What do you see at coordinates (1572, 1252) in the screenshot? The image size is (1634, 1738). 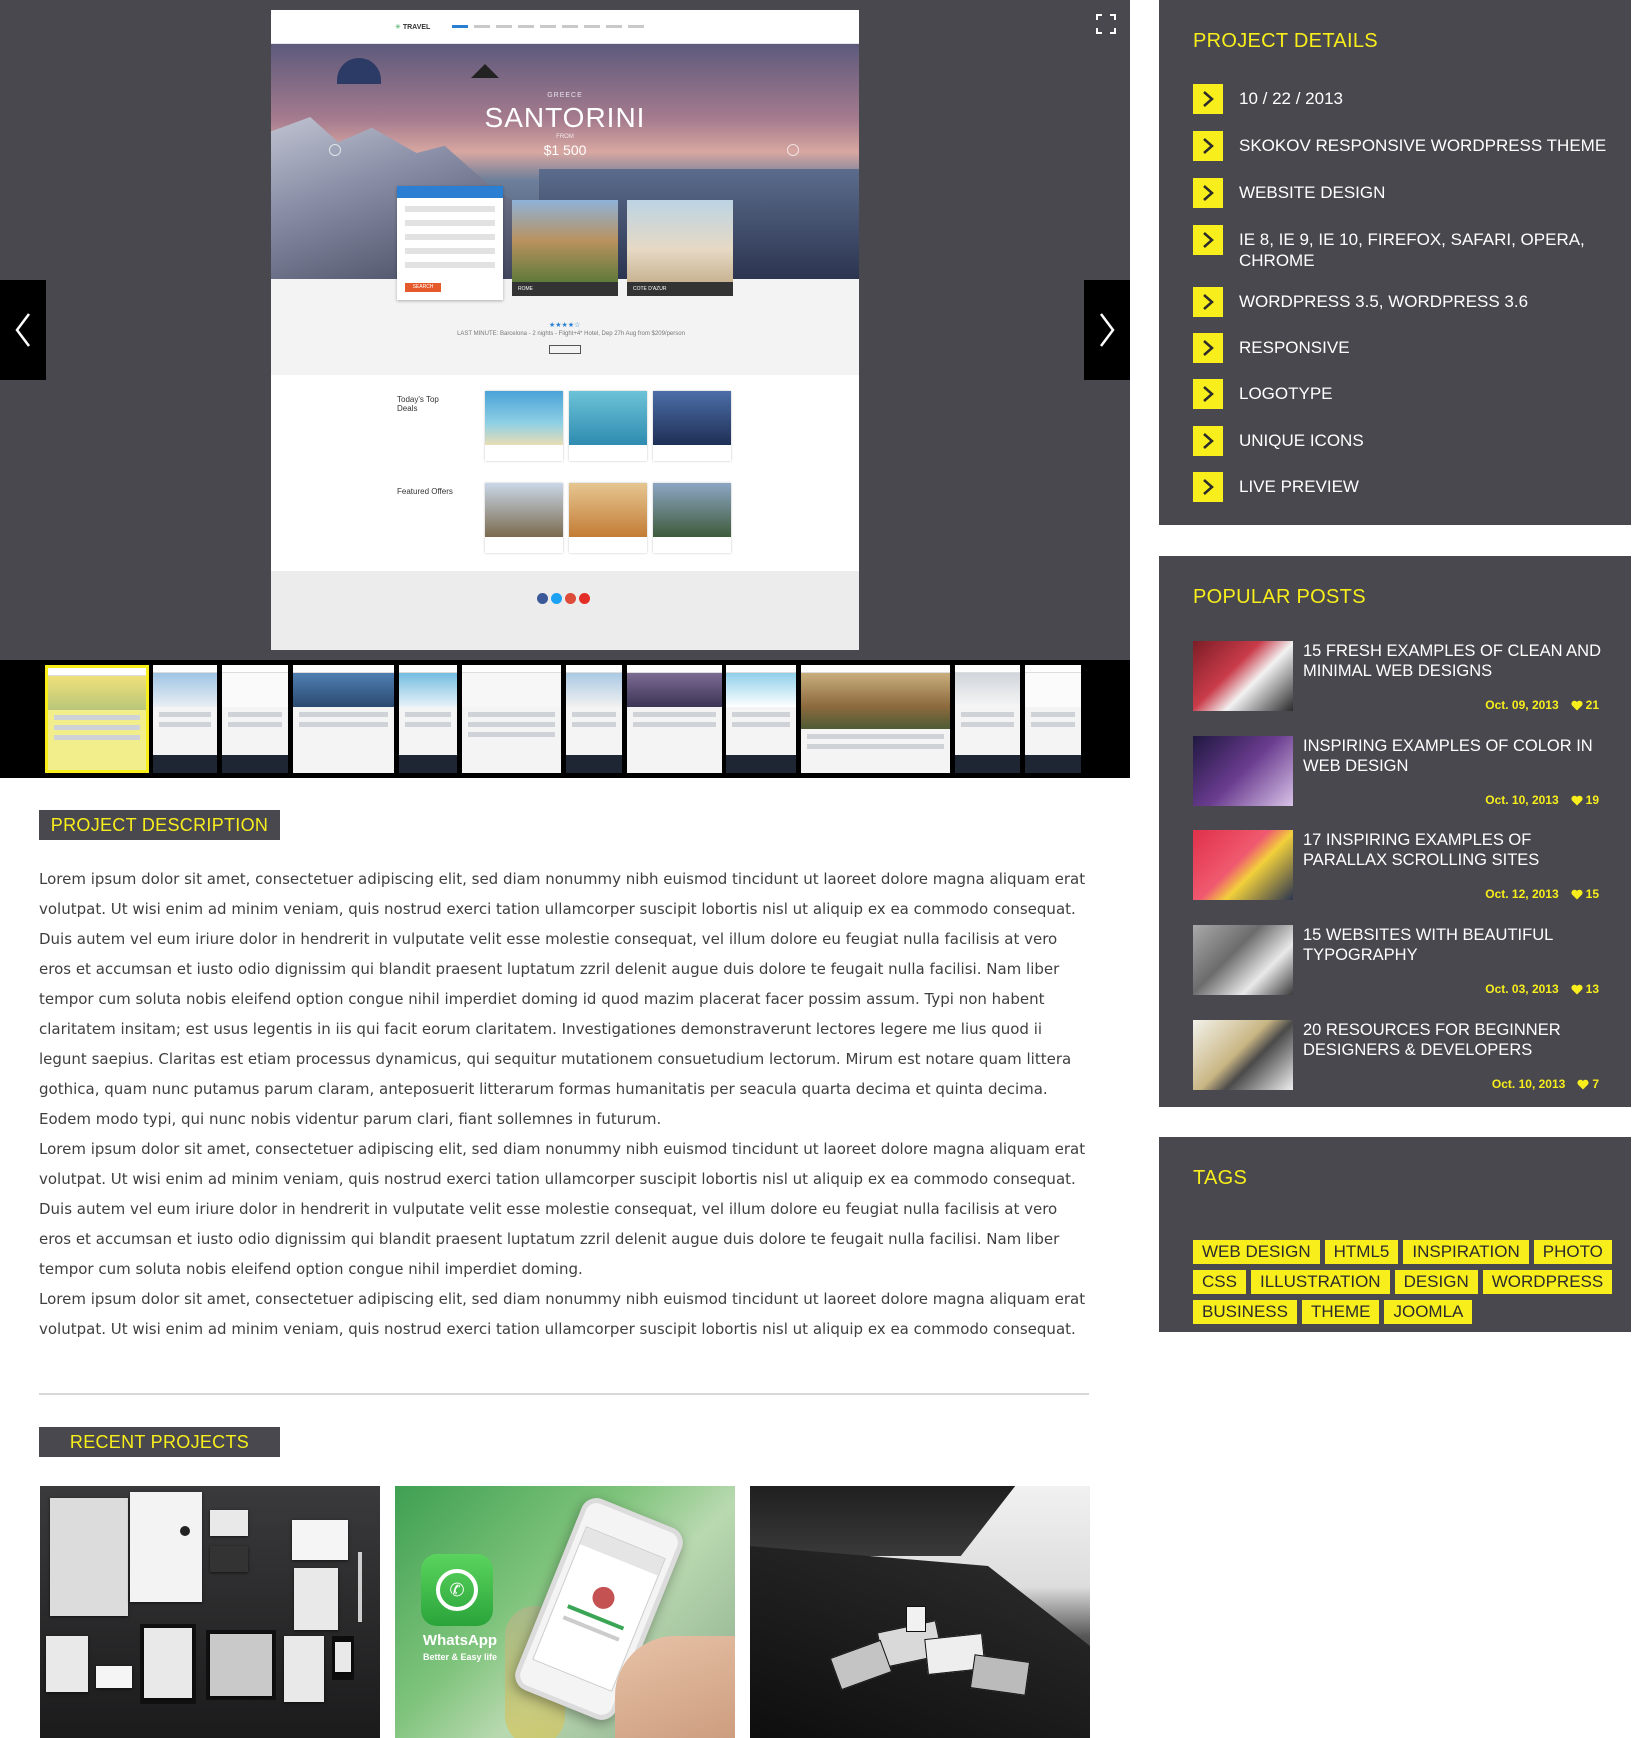 I see `tag-link: PHOTO` at bounding box center [1572, 1252].